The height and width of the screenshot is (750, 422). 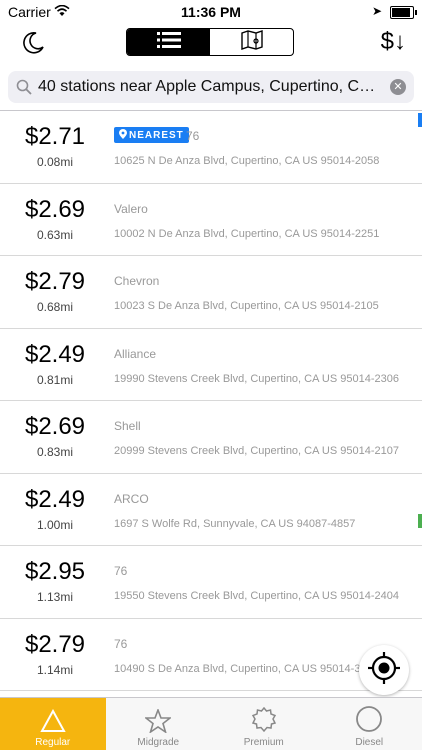 What do you see at coordinates (123, 134) in the screenshot?
I see `pin-icon` at bounding box center [123, 134].